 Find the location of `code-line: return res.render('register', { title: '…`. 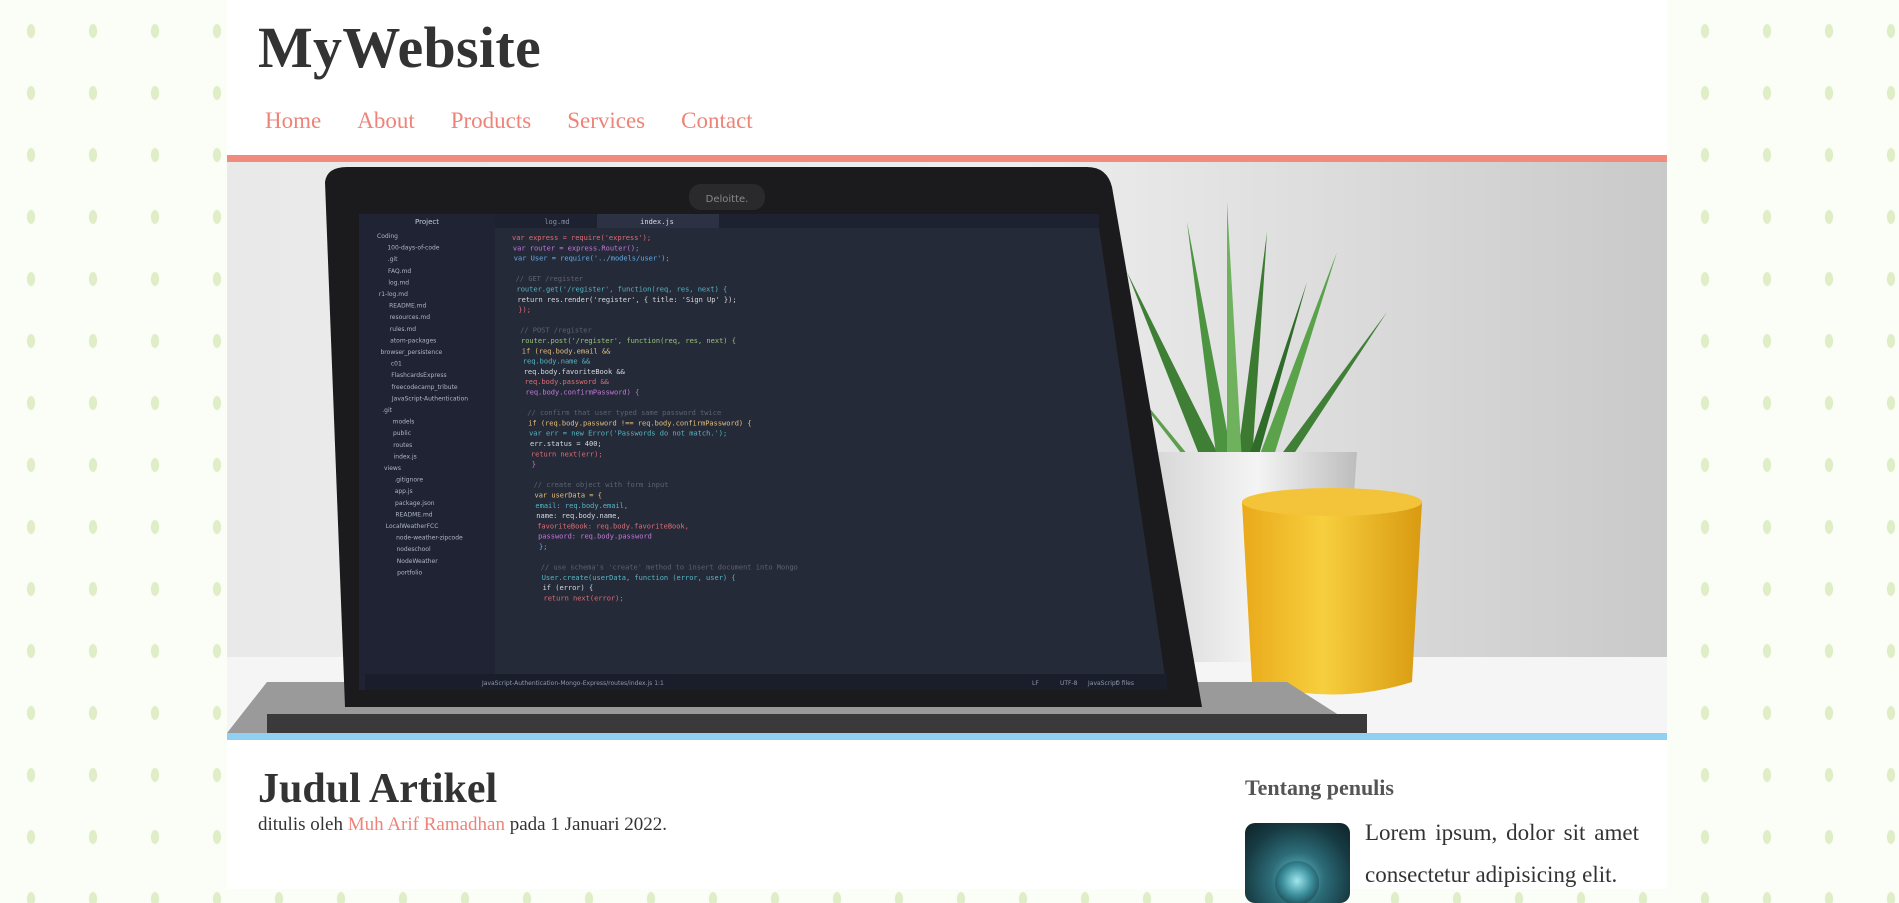

code-line: return res.render('register', { title: '… is located at coordinates (626, 300).